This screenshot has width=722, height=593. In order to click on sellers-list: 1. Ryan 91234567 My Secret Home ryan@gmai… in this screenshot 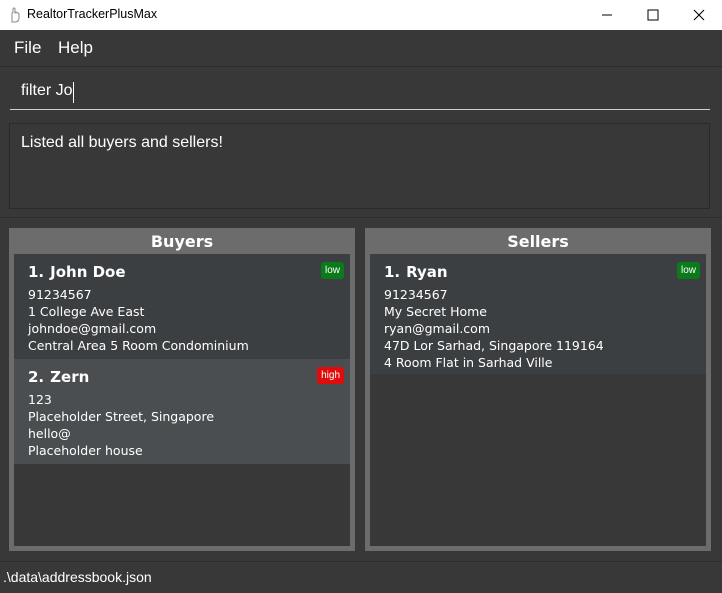, I will do `click(538, 314)`.